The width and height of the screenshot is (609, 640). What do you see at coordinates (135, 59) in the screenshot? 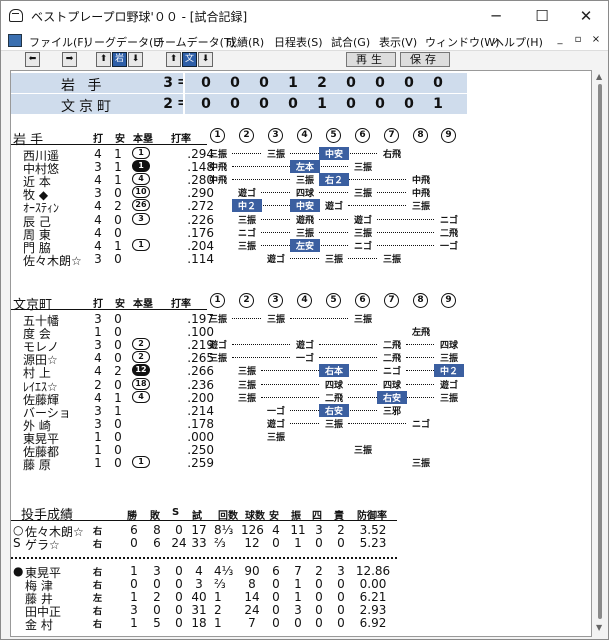
I see `iwate-down-button: ⬇` at bounding box center [135, 59].